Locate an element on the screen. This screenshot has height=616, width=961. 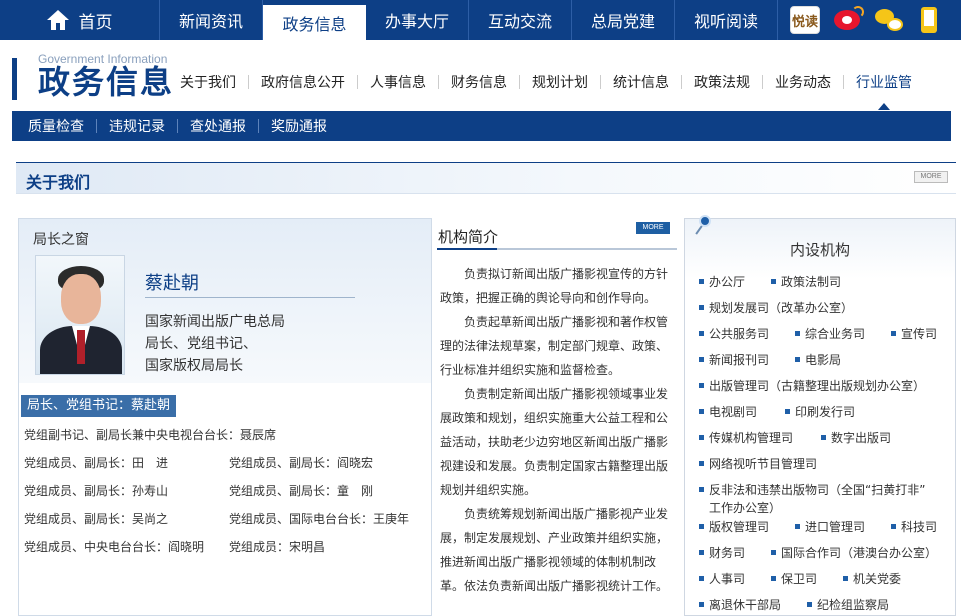
dept-link: 机关党委 is located at coordinates (872, 578).